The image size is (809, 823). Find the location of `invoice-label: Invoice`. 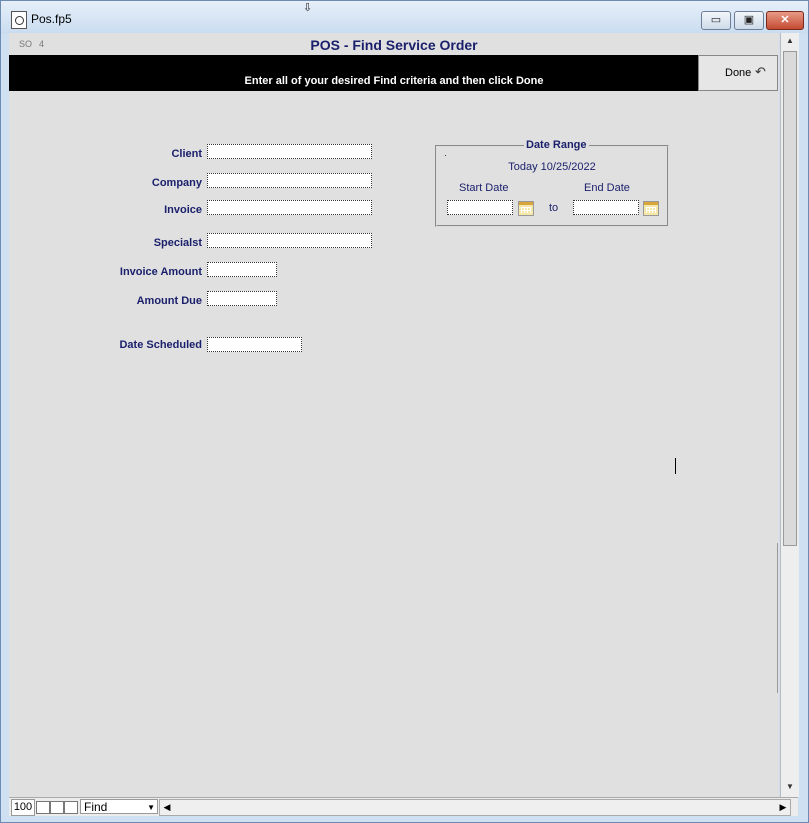

invoice-label: Invoice is located at coordinates (183, 210).